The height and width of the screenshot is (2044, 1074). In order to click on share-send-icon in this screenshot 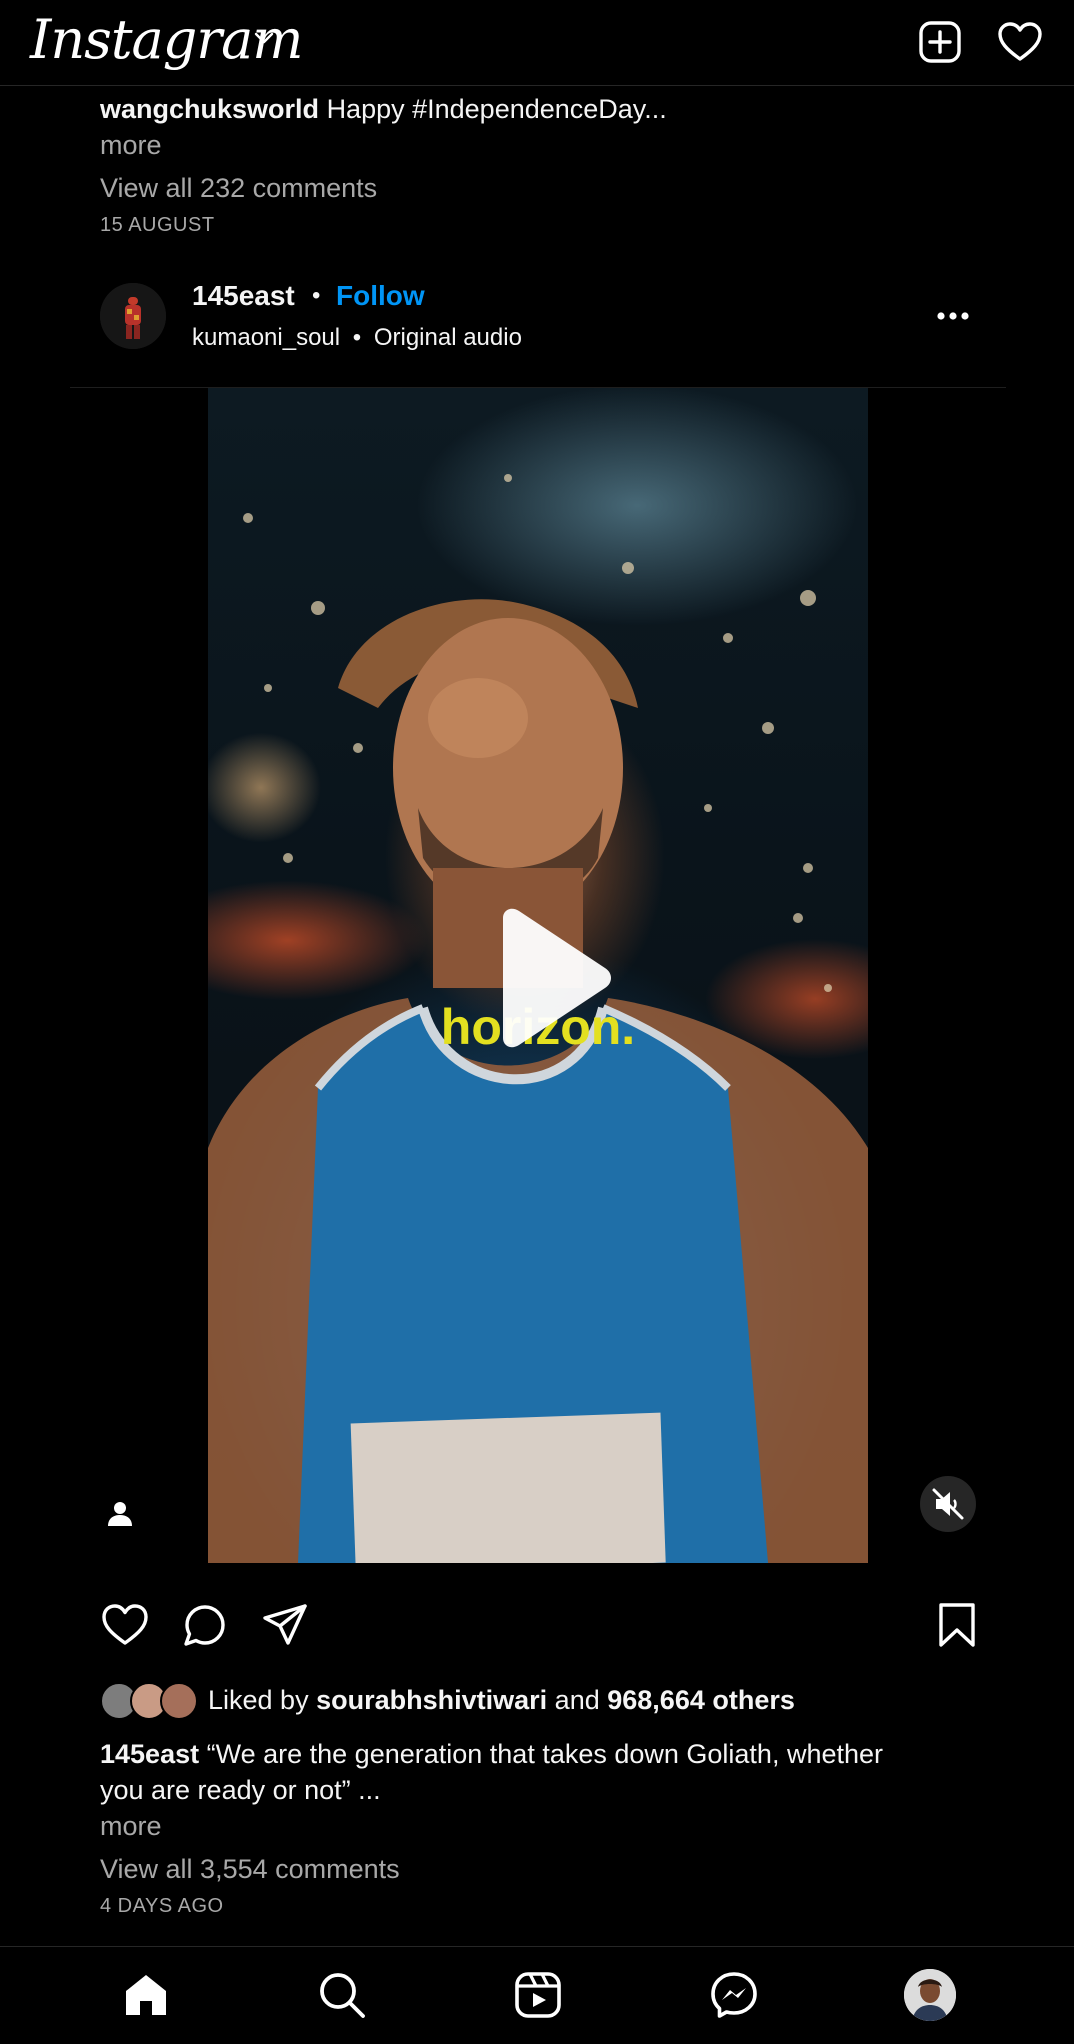, I will do `click(285, 1625)`.